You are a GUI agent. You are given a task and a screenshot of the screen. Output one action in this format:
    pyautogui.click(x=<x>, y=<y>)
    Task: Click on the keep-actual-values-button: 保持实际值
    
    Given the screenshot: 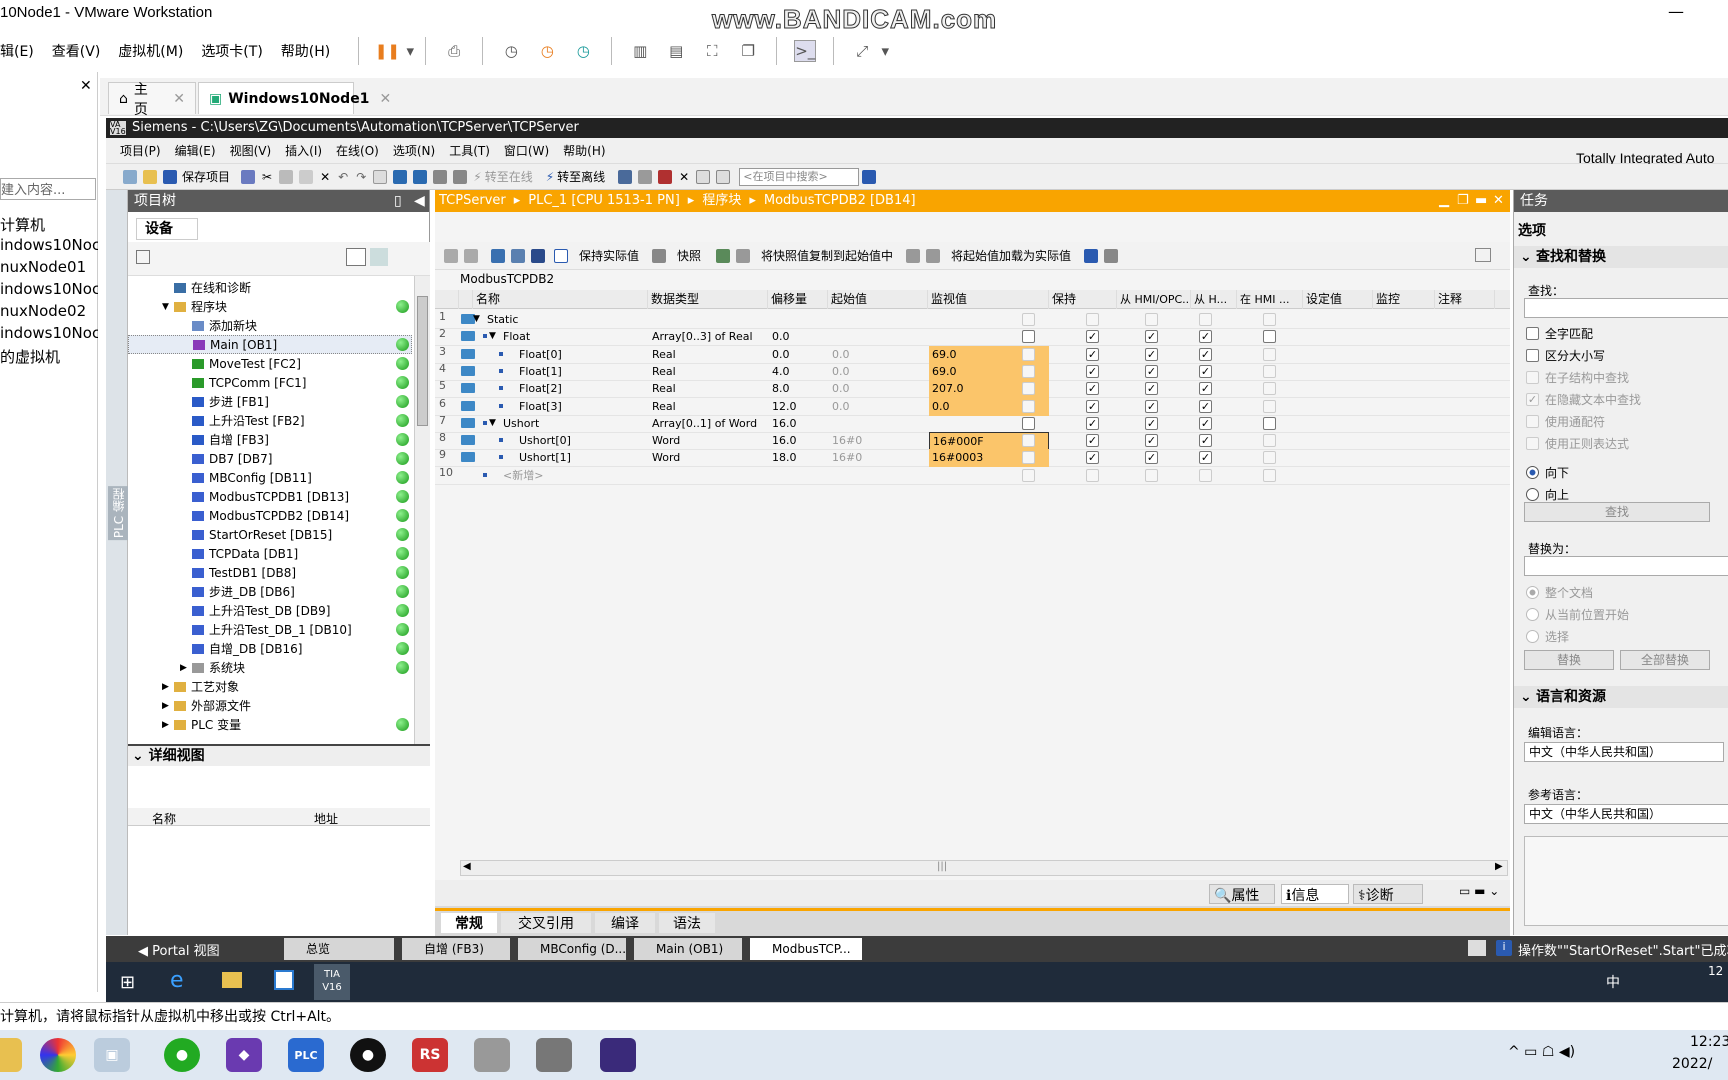 What is the action you would take?
    pyautogui.click(x=609, y=255)
    